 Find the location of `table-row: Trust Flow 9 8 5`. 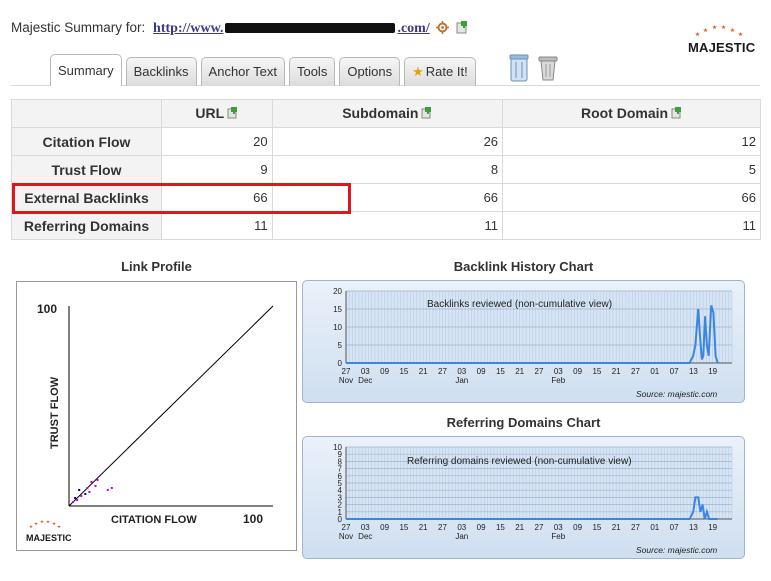

table-row: Trust Flow 9 8 5 is located at coordinates (386, 169).